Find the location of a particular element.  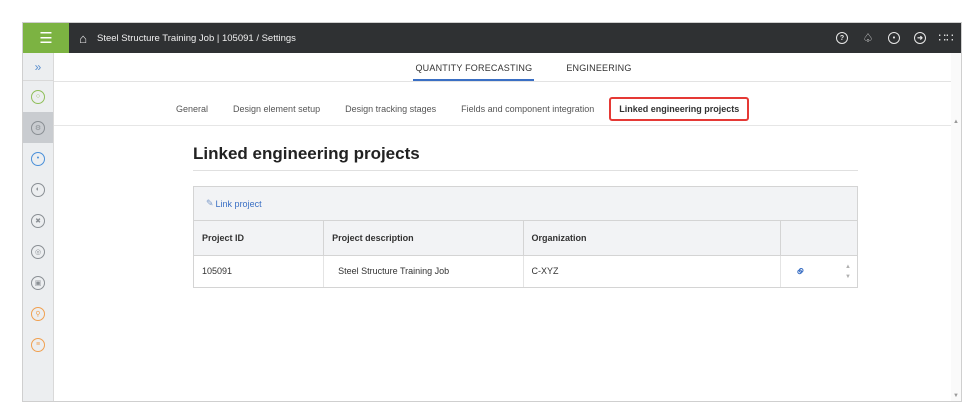

progress-icon: ◐ is located at coordinates (38, 189).